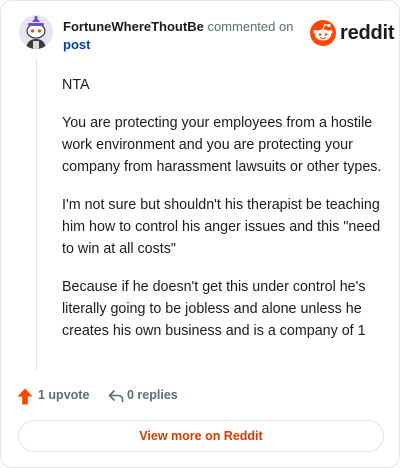 The image size is (400, 468). I want to click on snoo-avatar-icon, so click(36, 32).